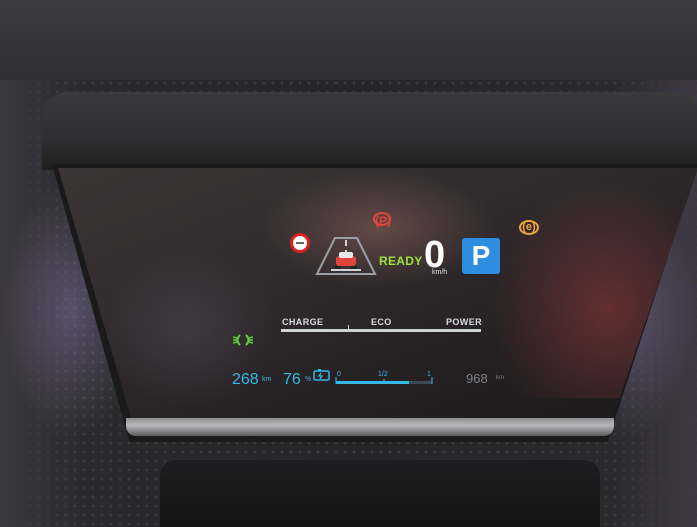 Image resolution: width=697 pixels, height=527 pixels. What do you see at coordinates (382, 220) in the screenshot?
I see `parking-brake-icon: (P)` at bounding box center [382, 220].